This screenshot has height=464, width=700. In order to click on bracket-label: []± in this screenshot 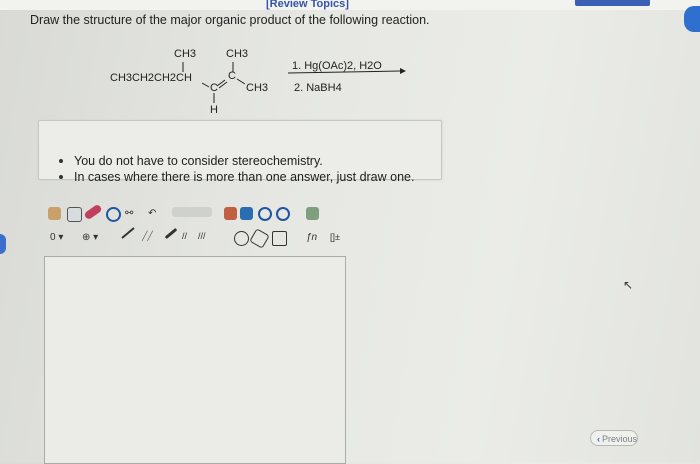, I will do `click(335, 237)`.